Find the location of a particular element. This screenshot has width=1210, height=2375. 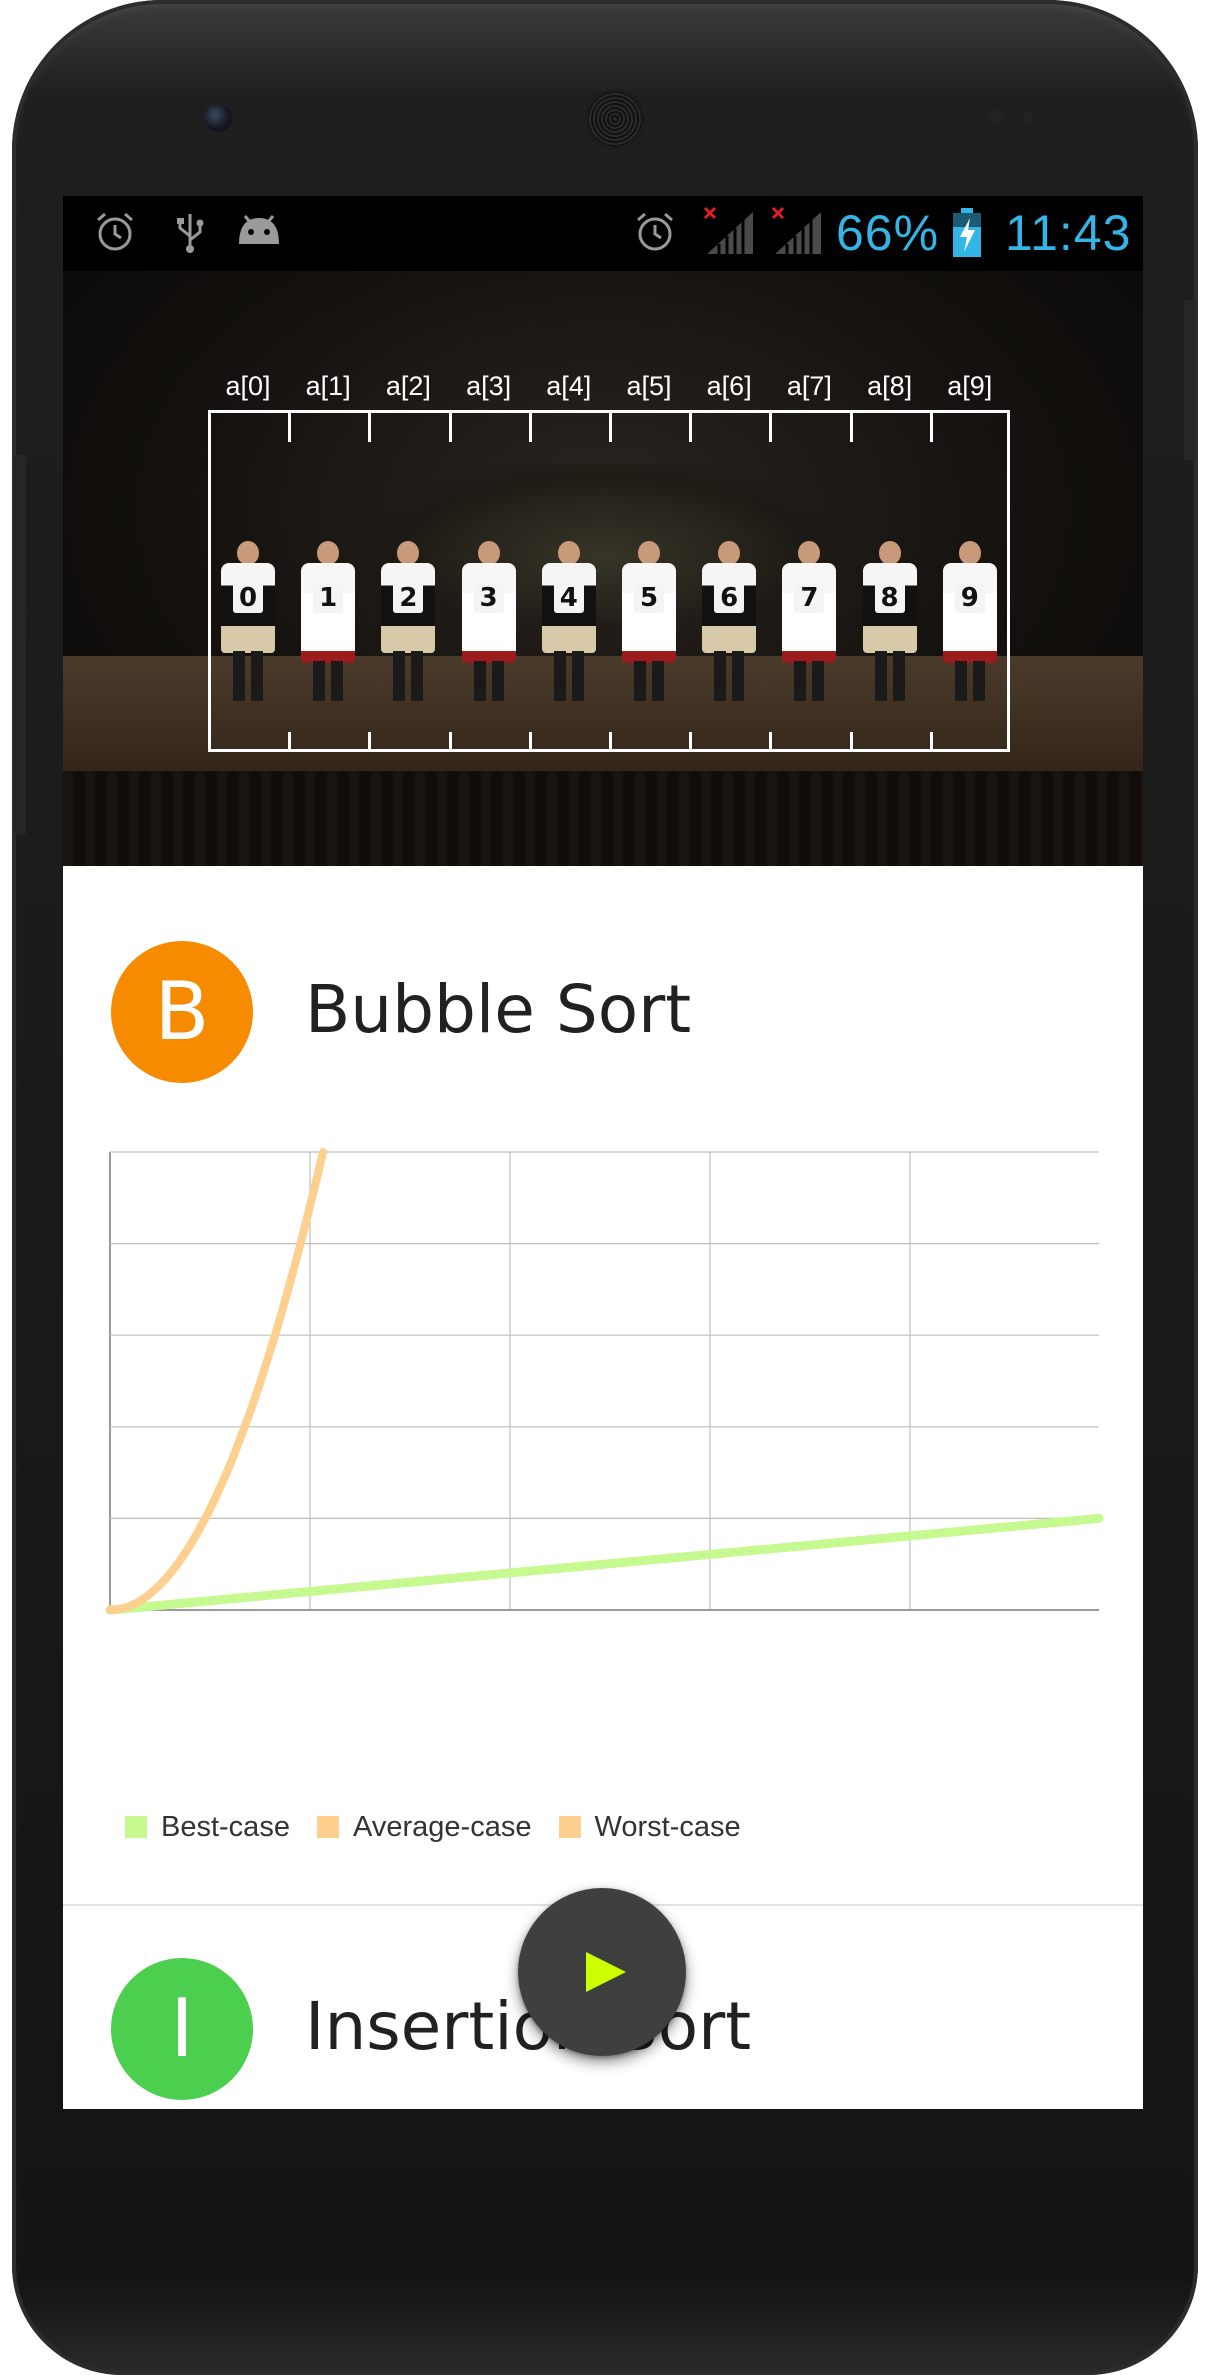

legend-label-best: Best-case is located at coordinates (225, 1827).